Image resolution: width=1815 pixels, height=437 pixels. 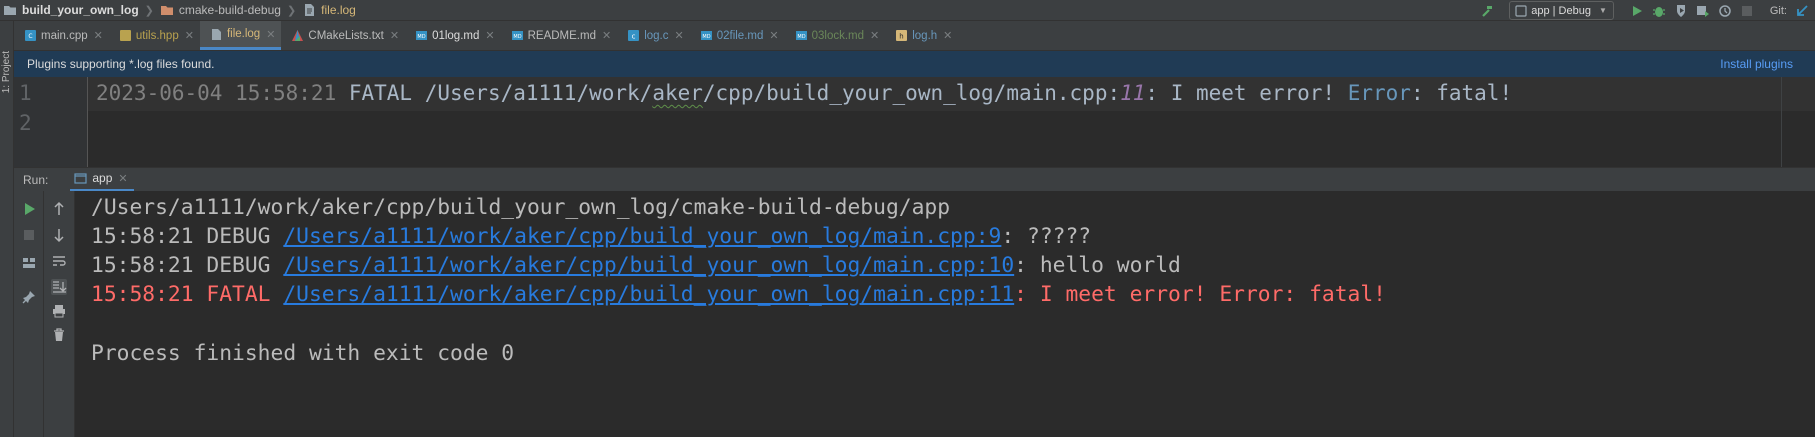 I want to click on shield-run-icon, so click(x=1680, y=10).